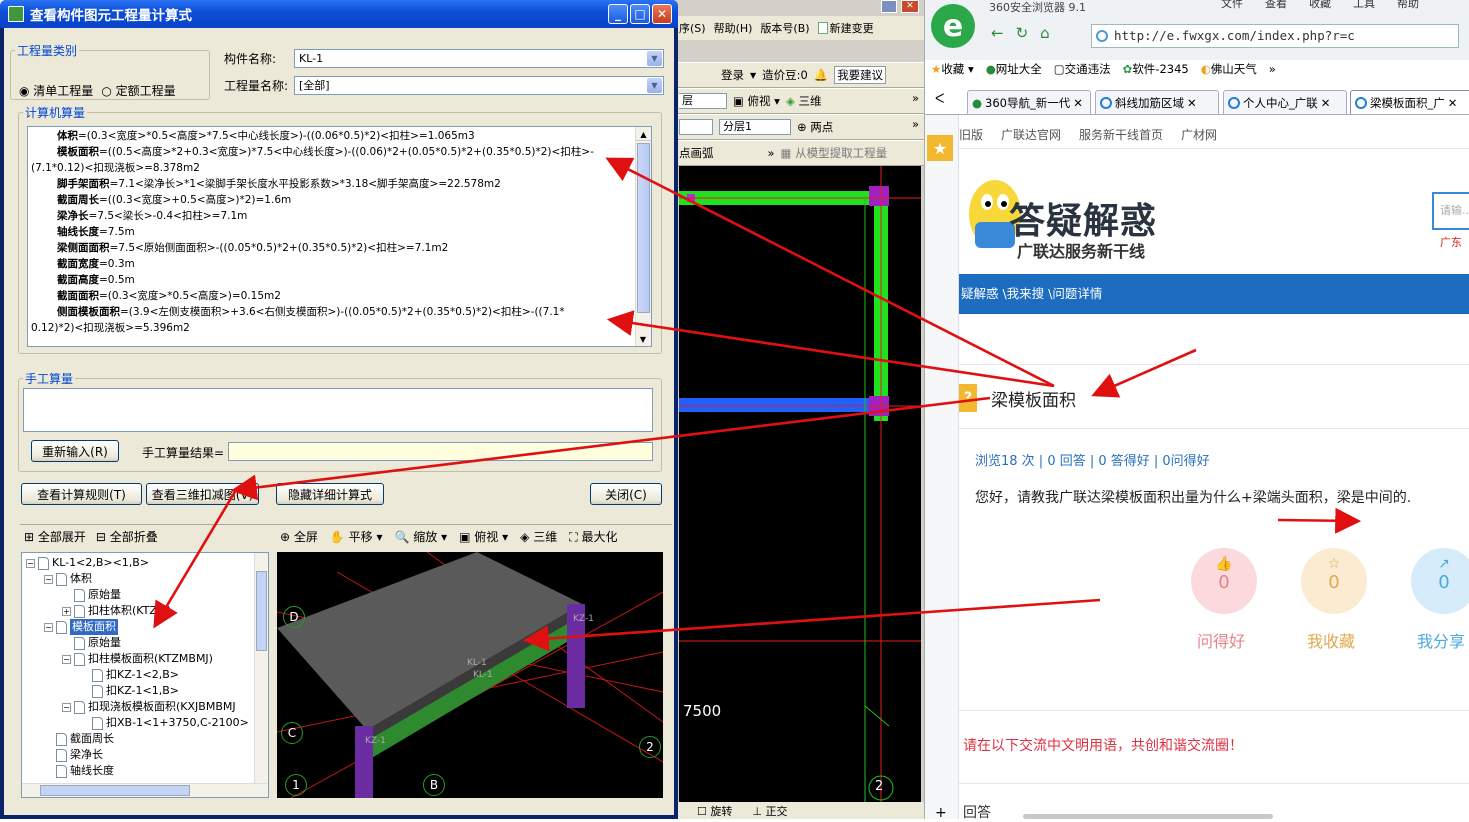 The width and height of the screenshot is (1469, 822). I want to click on menu-file: 文件, so click(1232, 5).